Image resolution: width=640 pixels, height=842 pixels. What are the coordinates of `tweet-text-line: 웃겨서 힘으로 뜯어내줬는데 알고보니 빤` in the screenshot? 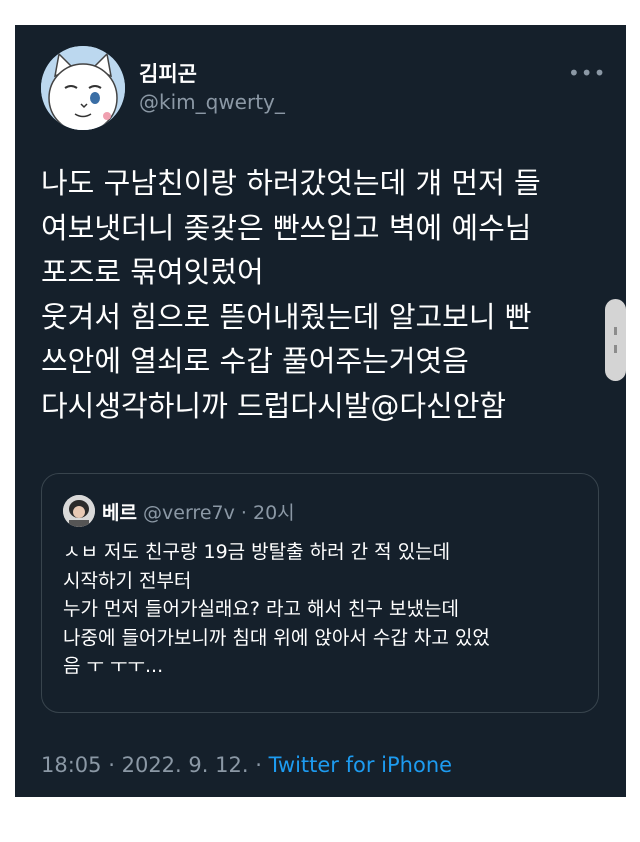 It's located at (286, 316).